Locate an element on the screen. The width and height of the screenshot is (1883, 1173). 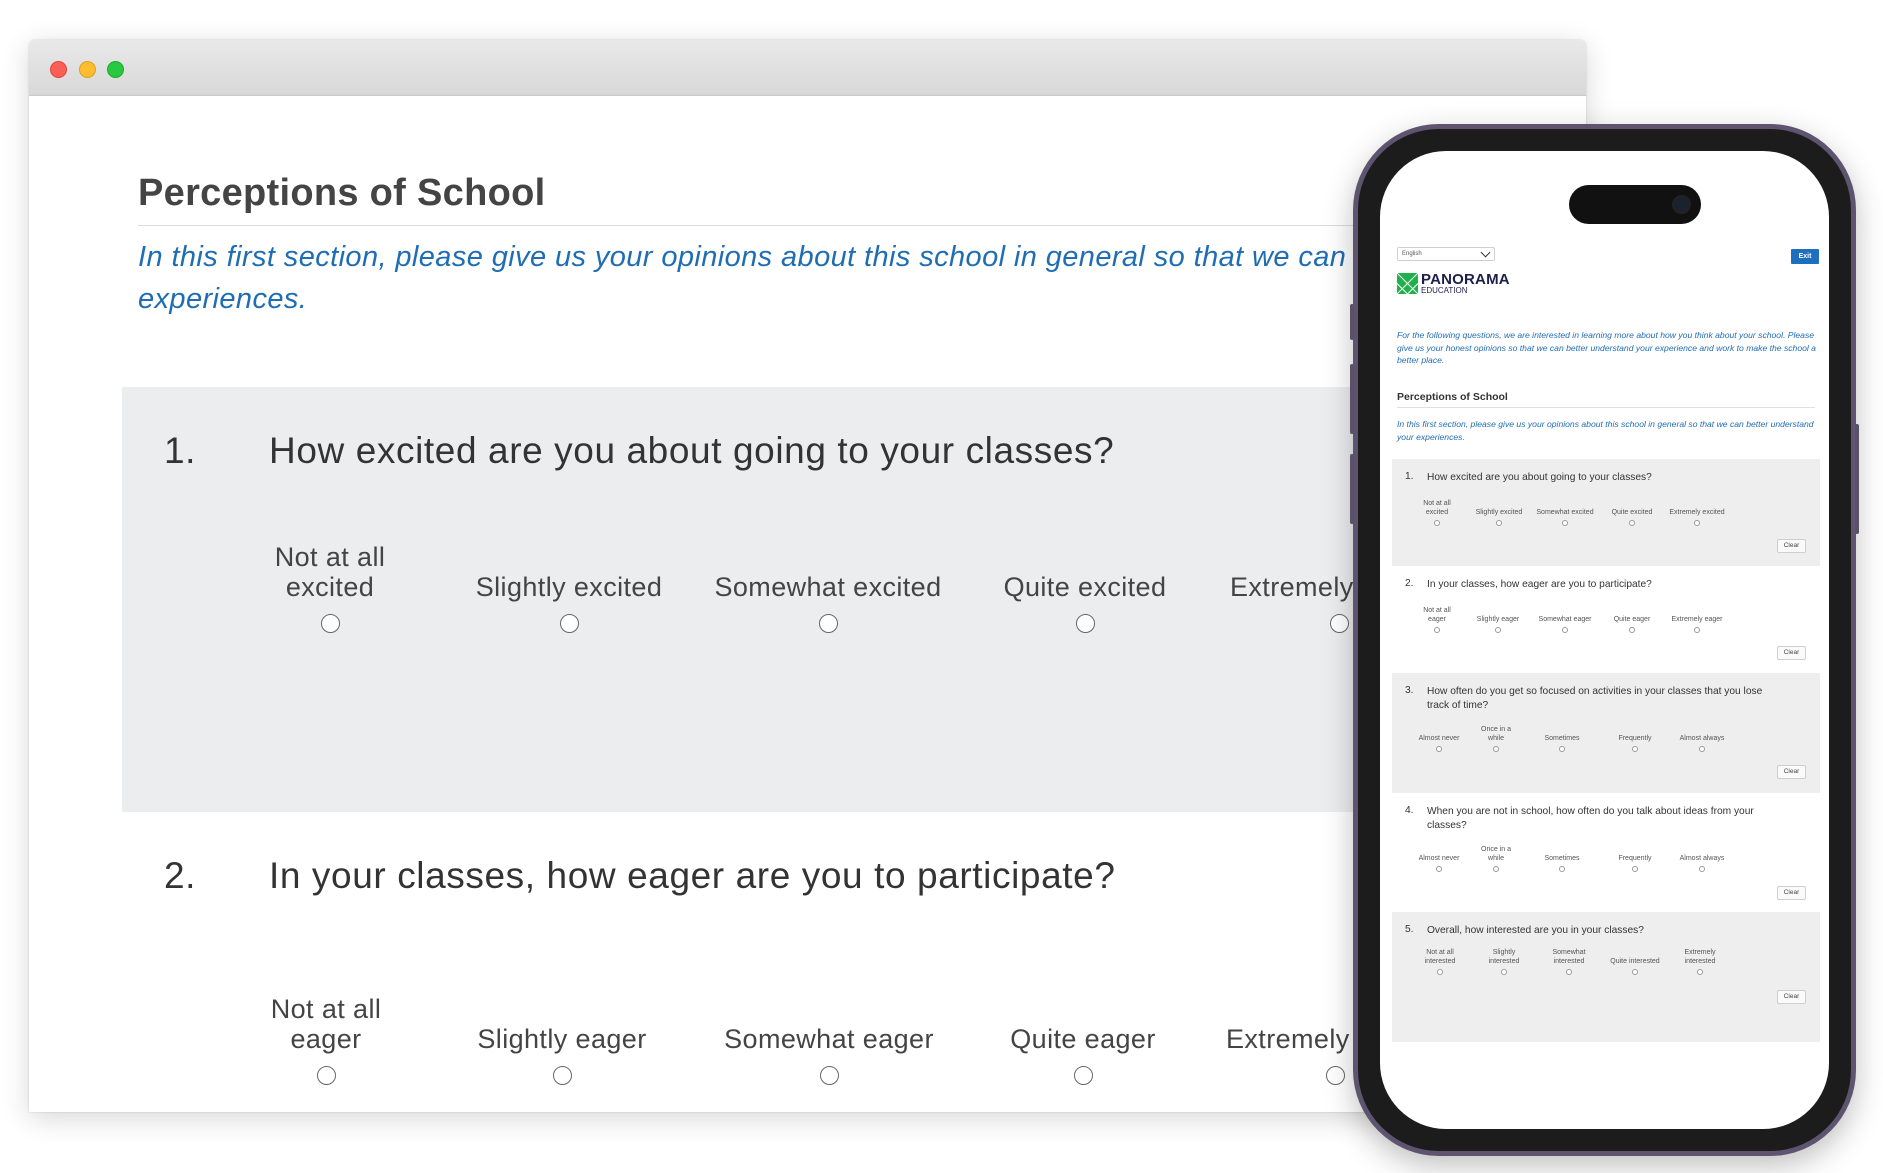
browser-titlebar is located at coordinates (807, 68).